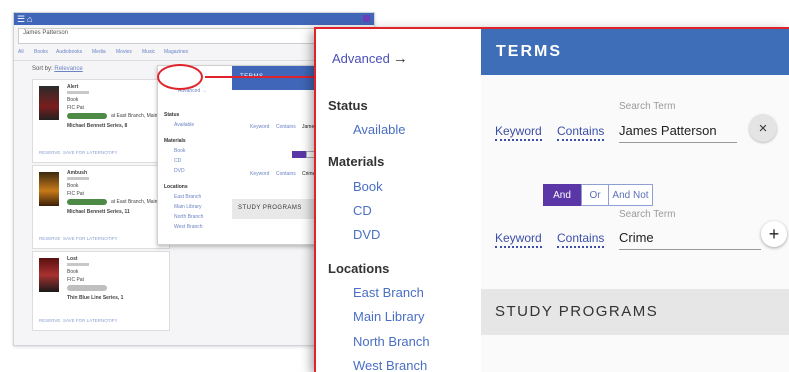 Image resolution: width=789 pixels, height=372 pixels. I want to click on tab-all: All, so click(21, 52).